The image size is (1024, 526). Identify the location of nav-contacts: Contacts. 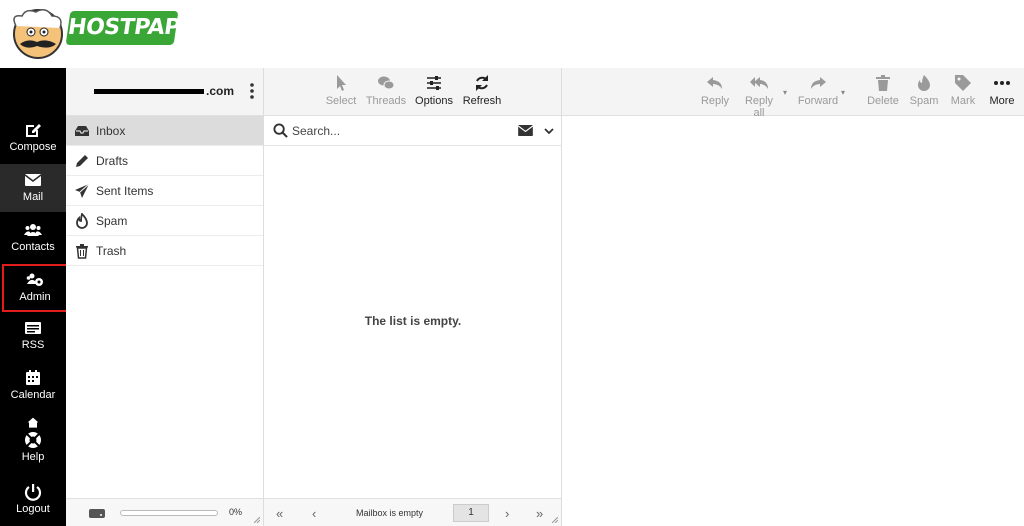
(33, 238).